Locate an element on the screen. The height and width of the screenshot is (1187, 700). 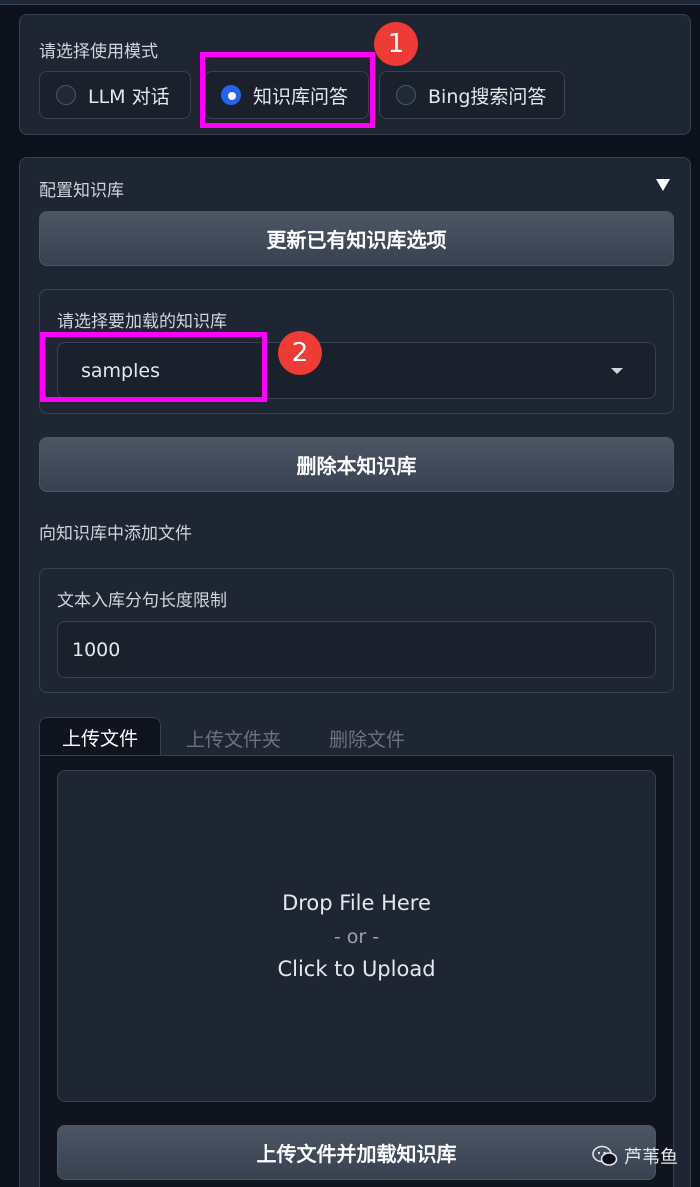
sentence-limit-block: 文本入库分句长度限制 1000 is located at coordinates (356, 630).